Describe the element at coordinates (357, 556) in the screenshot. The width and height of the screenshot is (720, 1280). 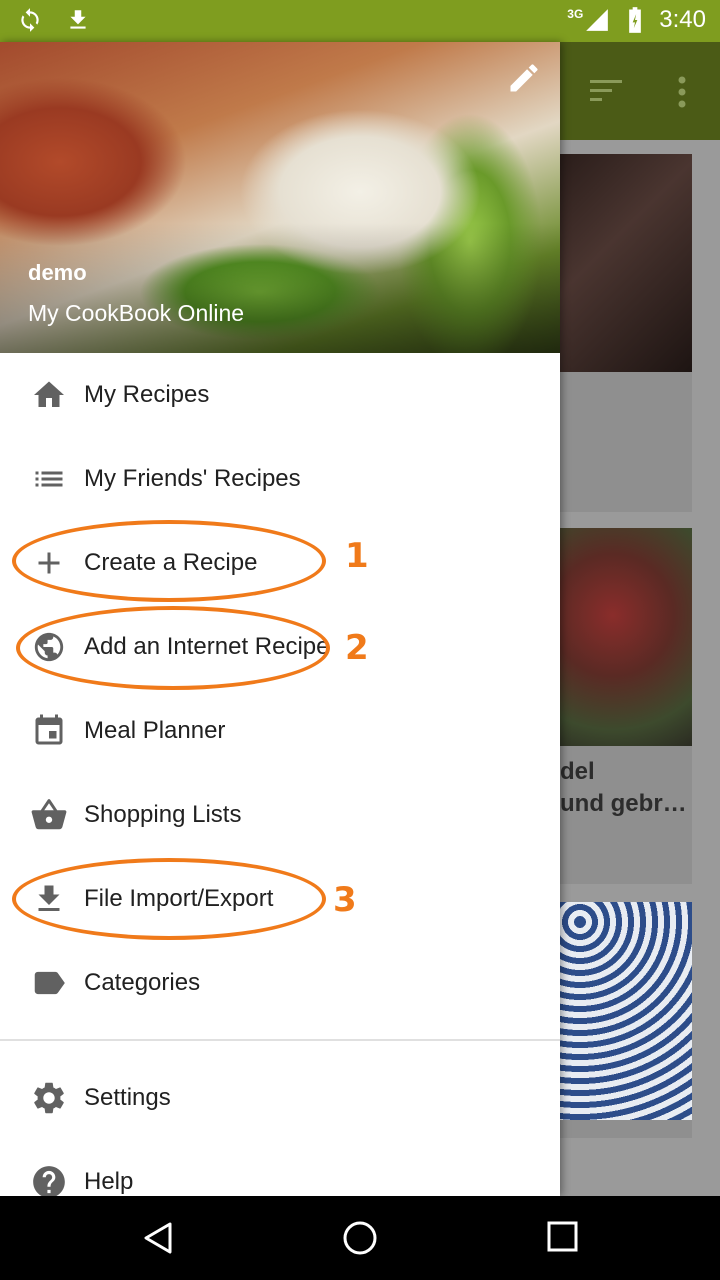
I see `annotation-number-1: 1` at that location.